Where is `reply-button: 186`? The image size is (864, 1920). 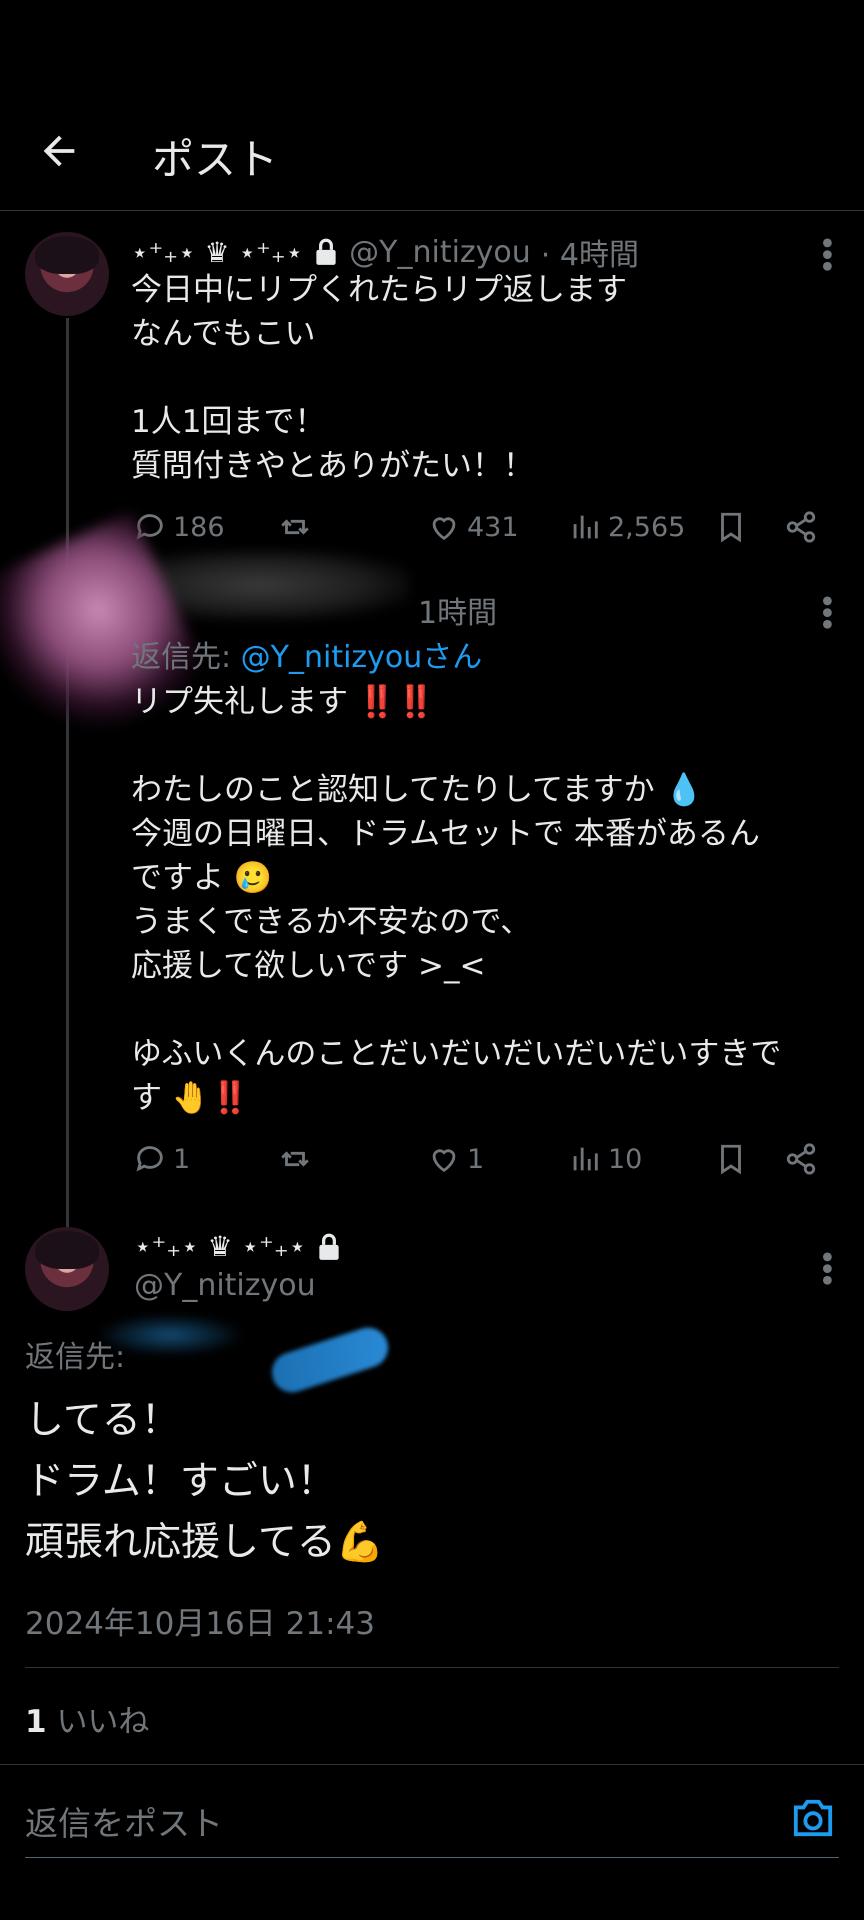 reply-button: 186 is located at coordinates (179, 527).